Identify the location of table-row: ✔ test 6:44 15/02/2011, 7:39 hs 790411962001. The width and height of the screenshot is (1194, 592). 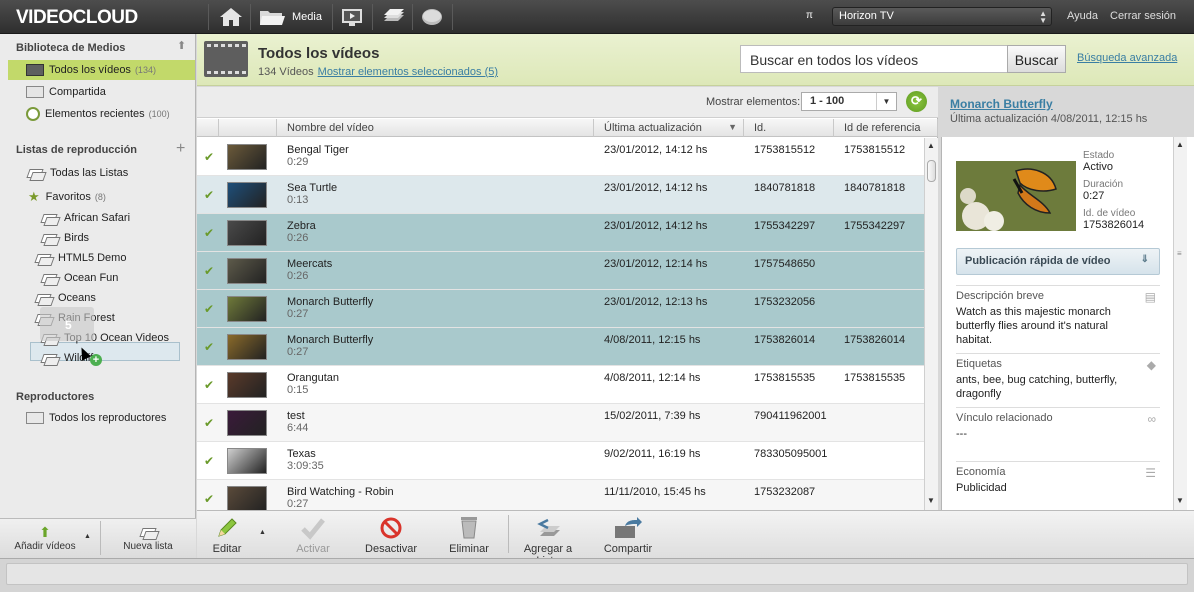
(560, 423).